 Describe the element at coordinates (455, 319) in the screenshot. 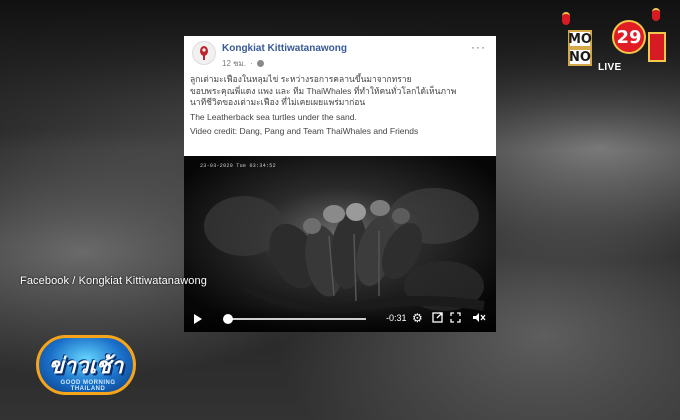

I see `fullscreen-icon` at that location.